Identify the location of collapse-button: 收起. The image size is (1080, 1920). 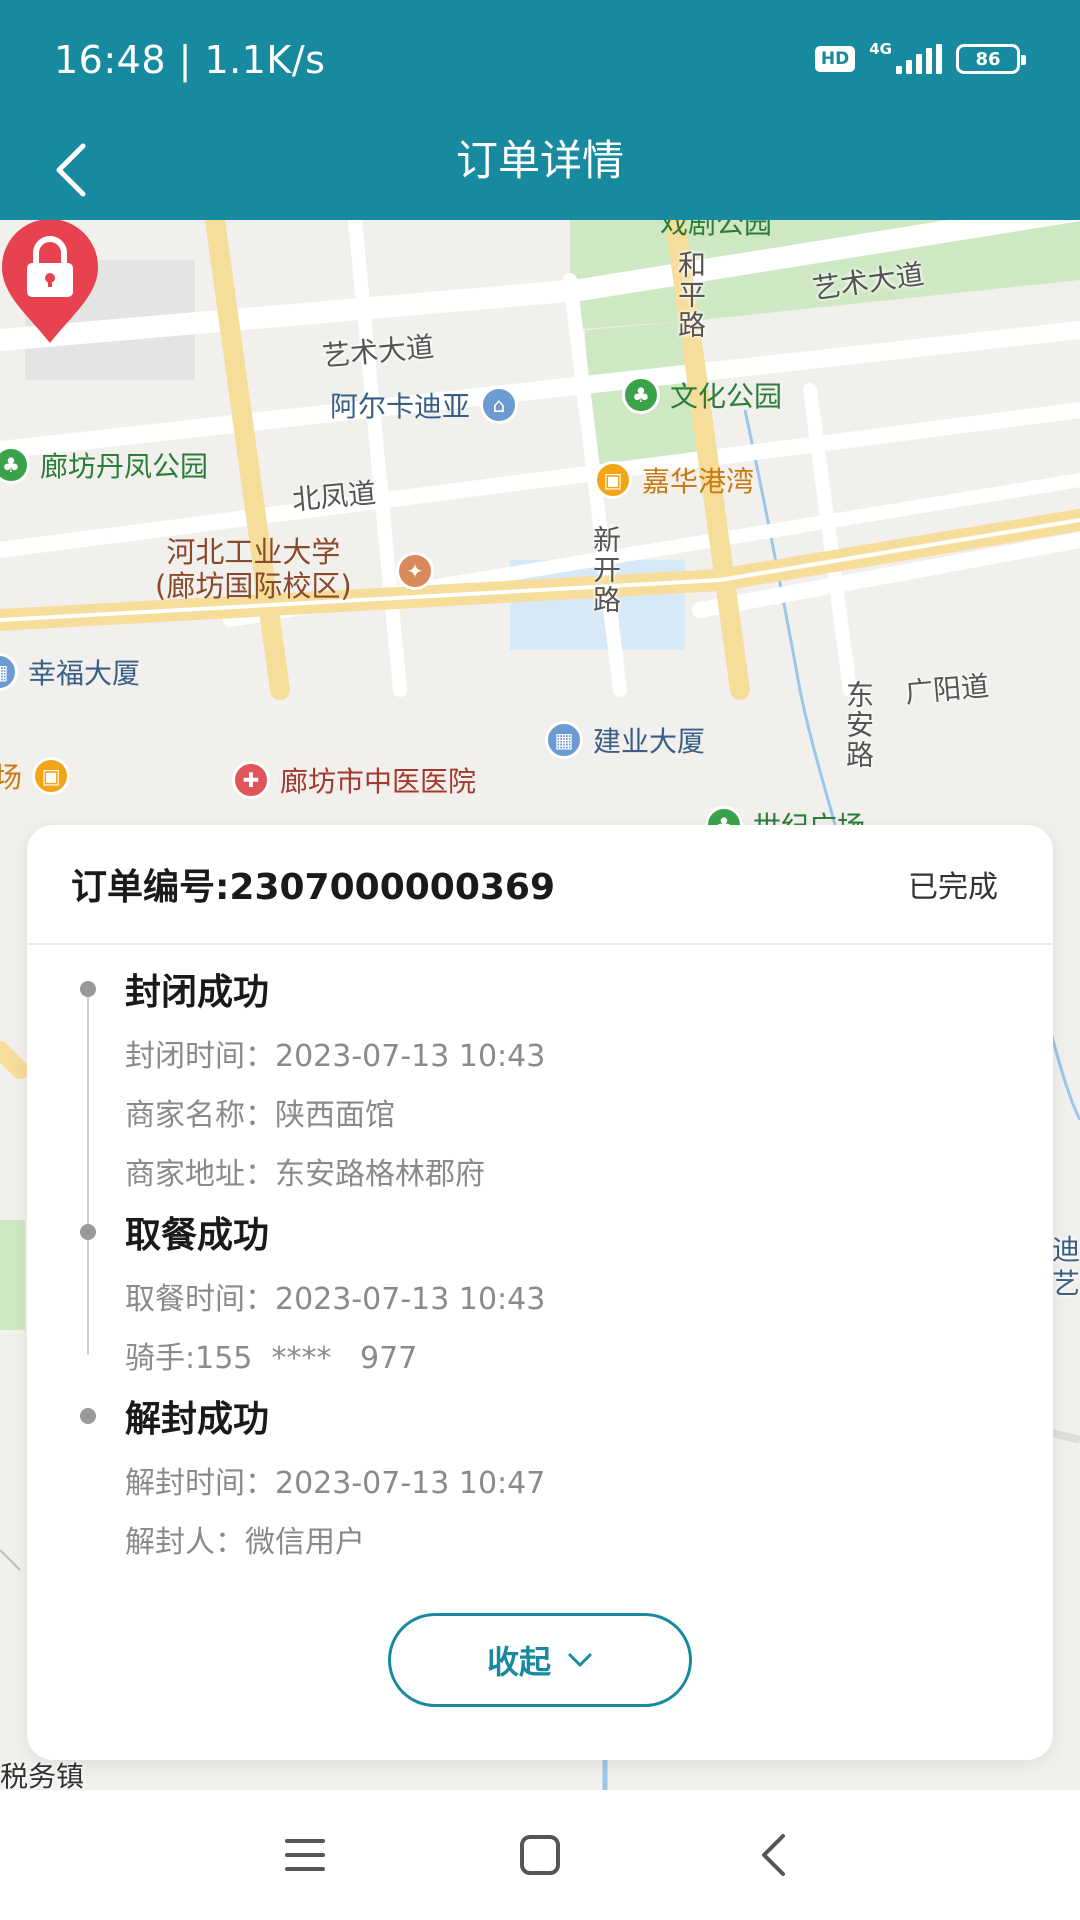
(540, 1660).